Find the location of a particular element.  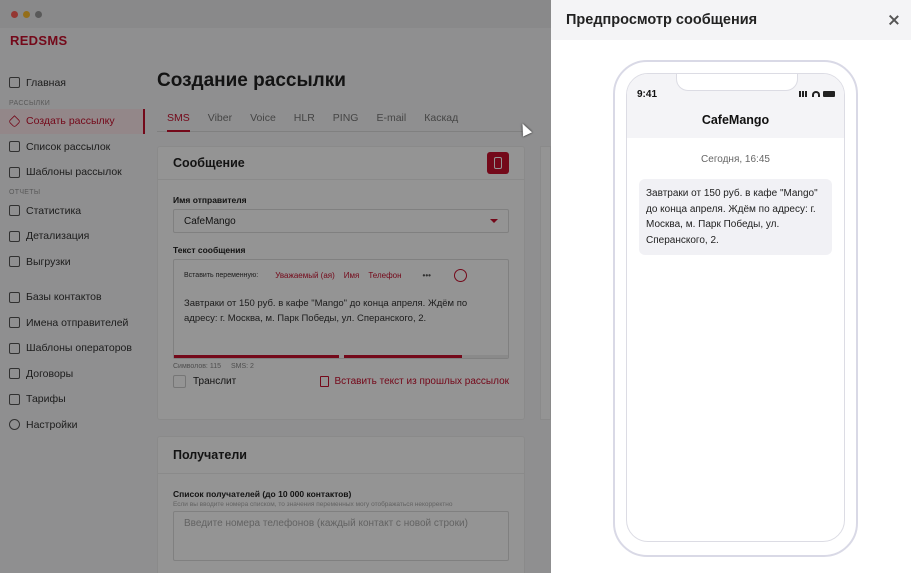

drawer-header: Предпросмотр сообщения is located at coordinates (731, 20).